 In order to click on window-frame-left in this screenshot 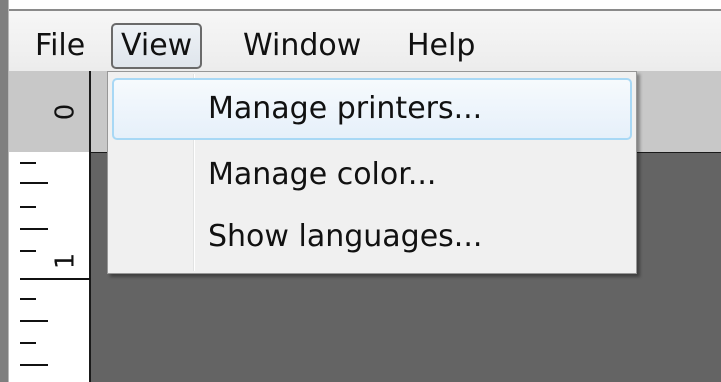, I will do `click(4, 191)`.